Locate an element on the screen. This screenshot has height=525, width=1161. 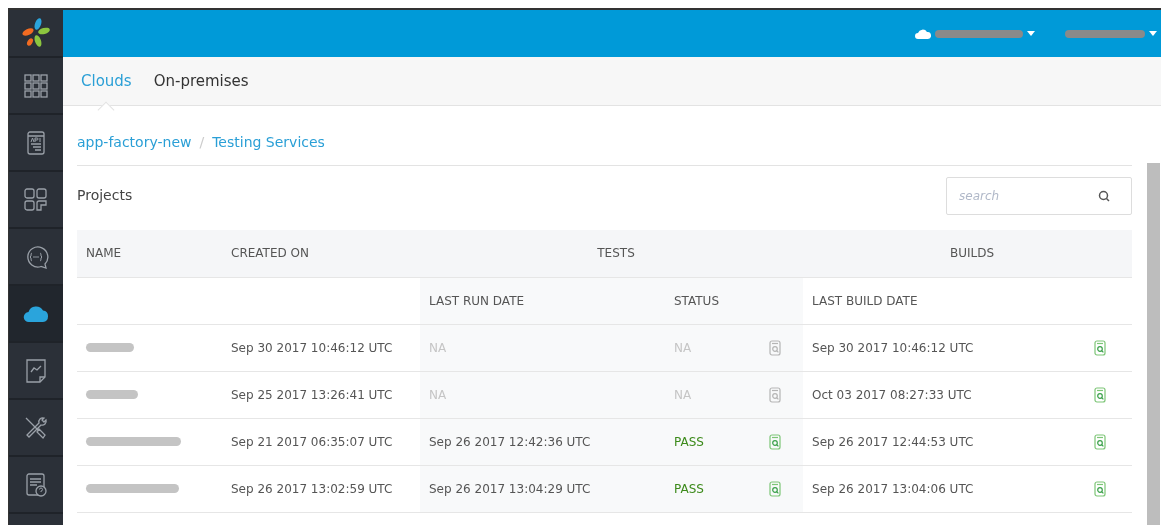
column-header: NAME is located at coordinates (104, 253).